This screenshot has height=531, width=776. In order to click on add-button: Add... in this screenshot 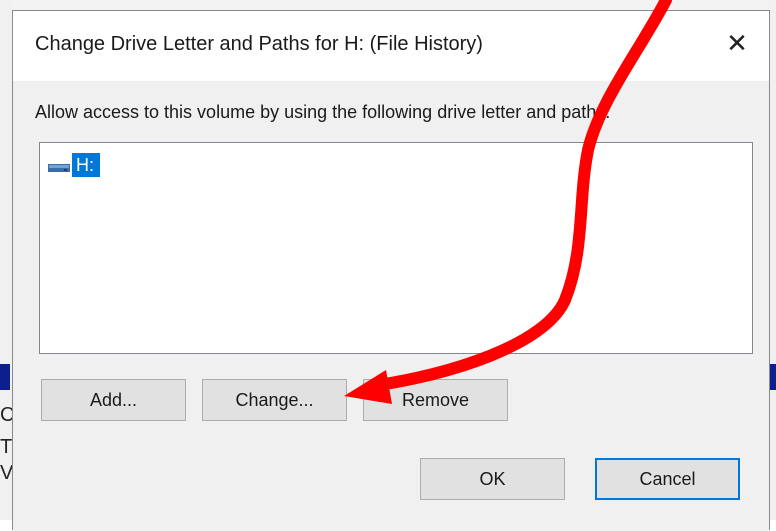, I will do `click(113, 400)`.